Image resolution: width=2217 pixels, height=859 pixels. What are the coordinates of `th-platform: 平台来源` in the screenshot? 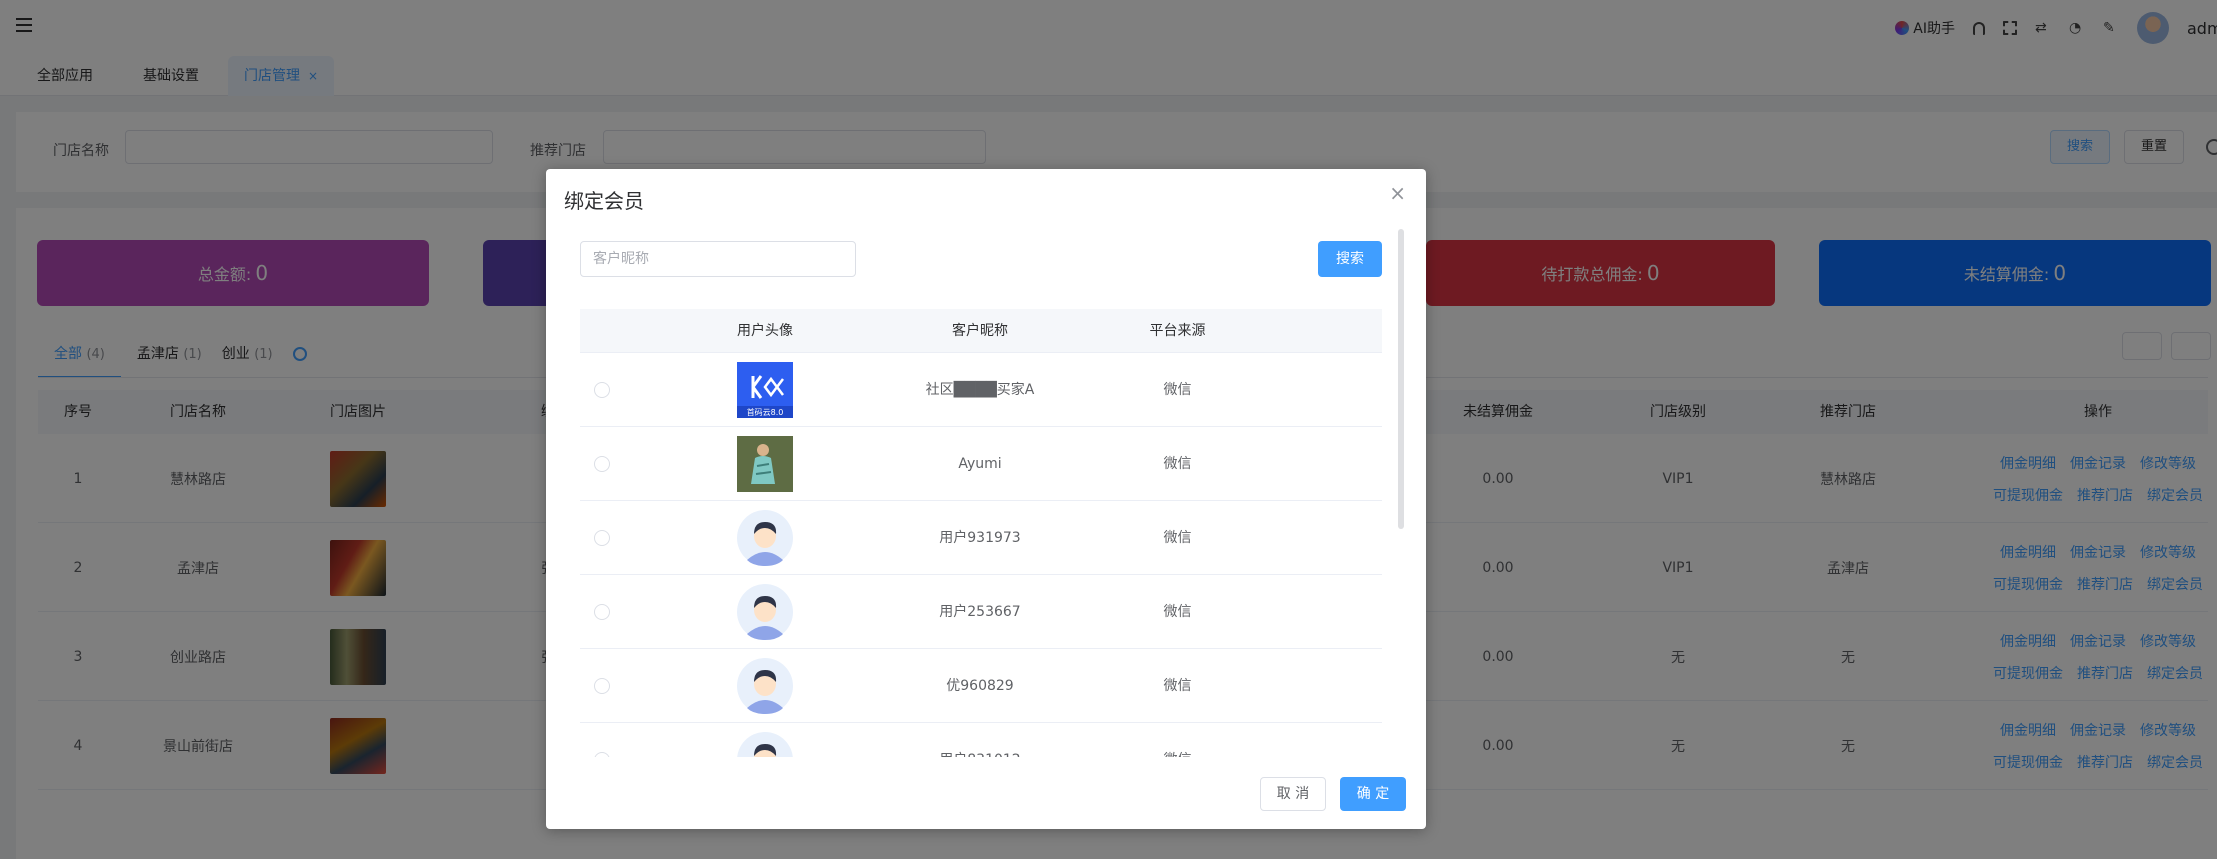 It's located at (1177, 331).